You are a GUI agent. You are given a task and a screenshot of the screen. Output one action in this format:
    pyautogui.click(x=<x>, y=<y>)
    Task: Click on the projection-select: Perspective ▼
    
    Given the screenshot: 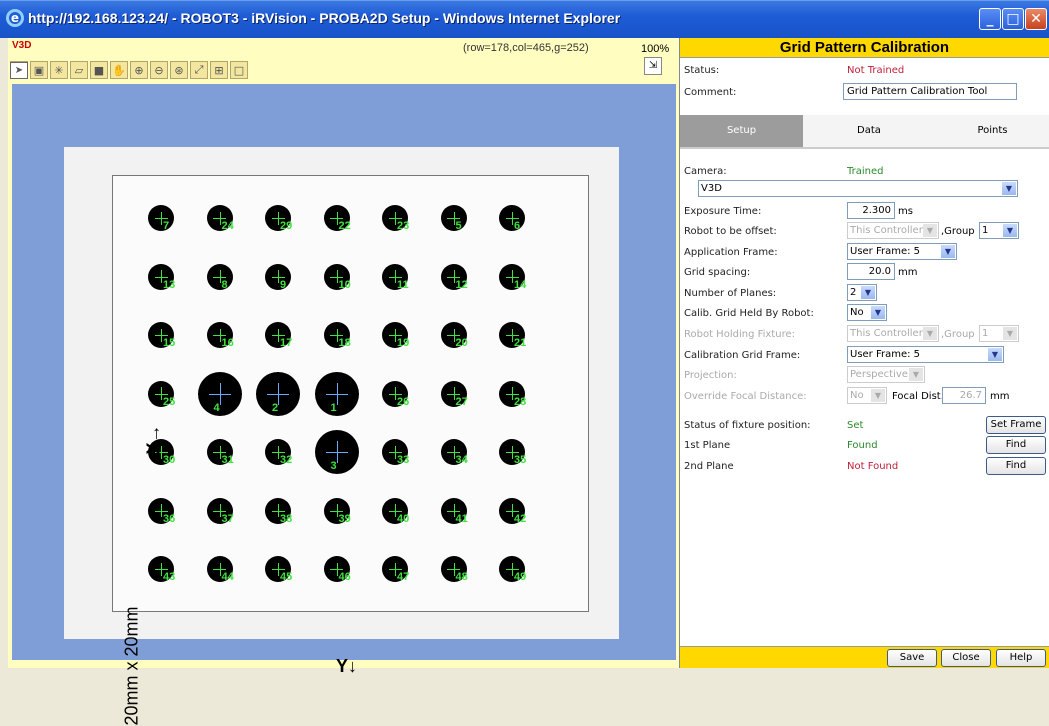 What is the action you would take?
    pyautogui.click(x=886, y=374)
    